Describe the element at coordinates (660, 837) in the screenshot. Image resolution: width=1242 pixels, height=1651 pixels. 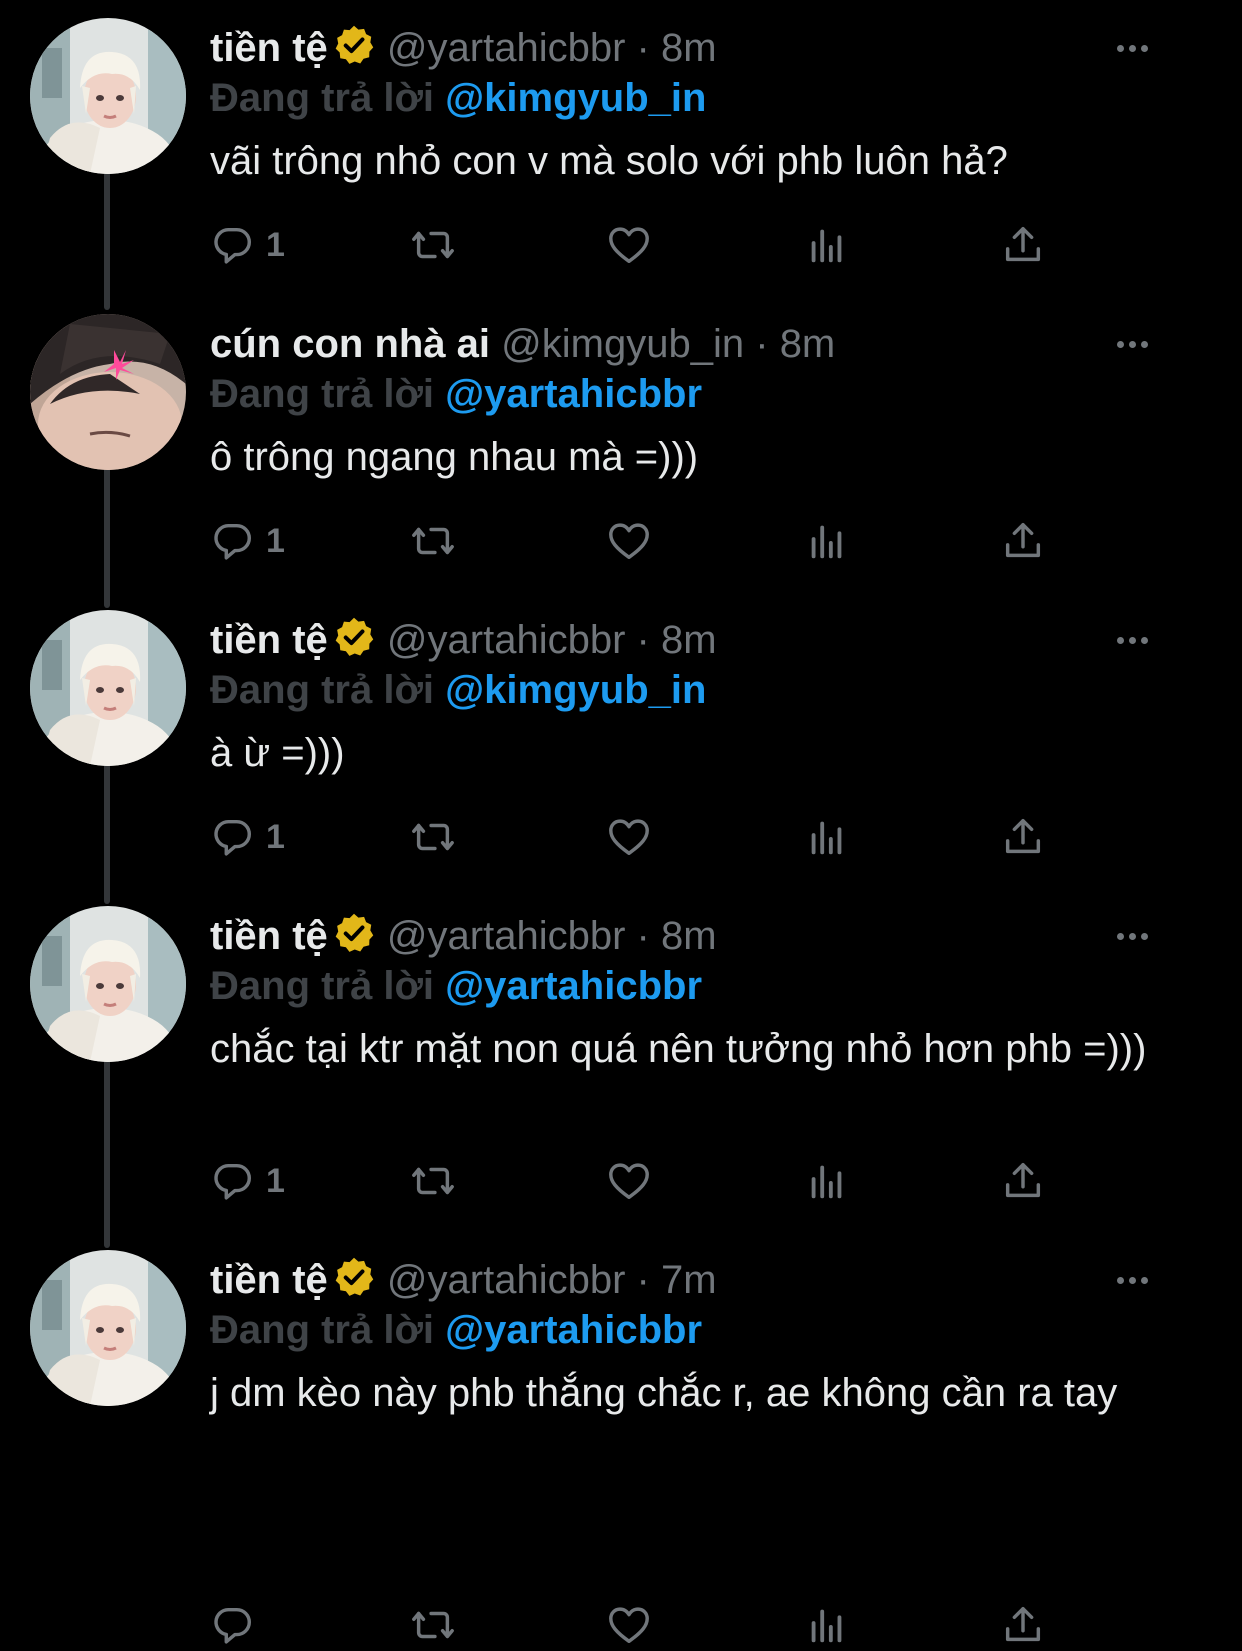
I see `tweet-actions: 1` at that location.